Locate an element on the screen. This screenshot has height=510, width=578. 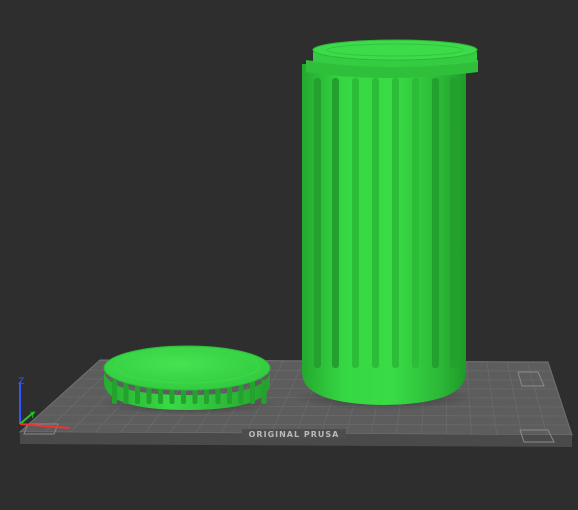
y-axis-label: Y is located at coordinates (32, 416).